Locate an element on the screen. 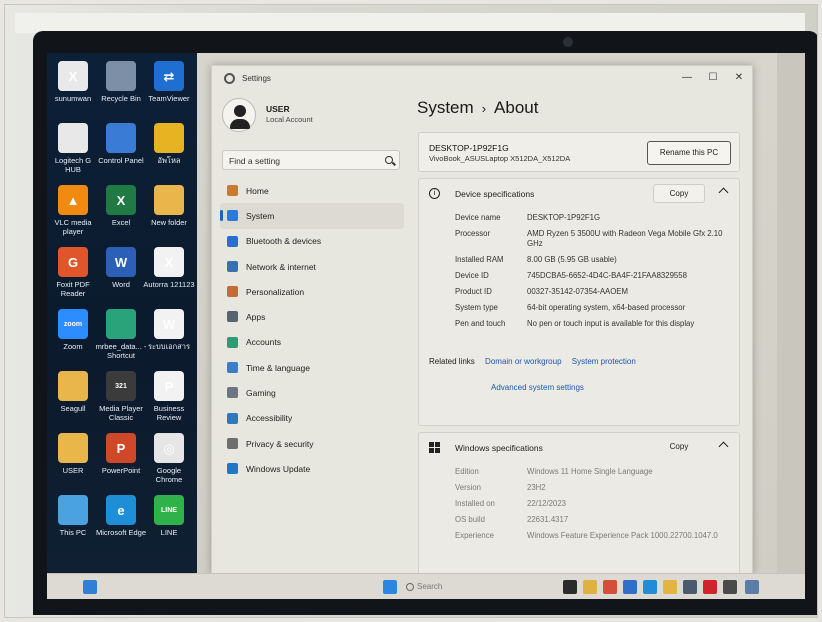 The height and width of the screenshot is (622, 822). folder-icon is located at coordinates (670, 587).